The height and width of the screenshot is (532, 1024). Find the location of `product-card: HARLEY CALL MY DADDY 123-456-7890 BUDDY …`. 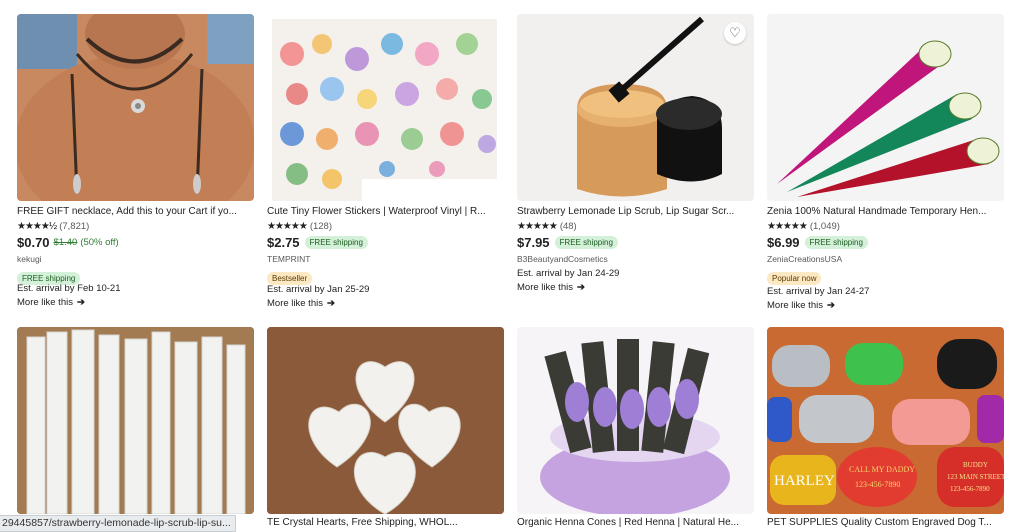

product-card: HARLEY CALL MY DADDY 123-456-7890 BUDDY … is located at coordinates (885, 429).